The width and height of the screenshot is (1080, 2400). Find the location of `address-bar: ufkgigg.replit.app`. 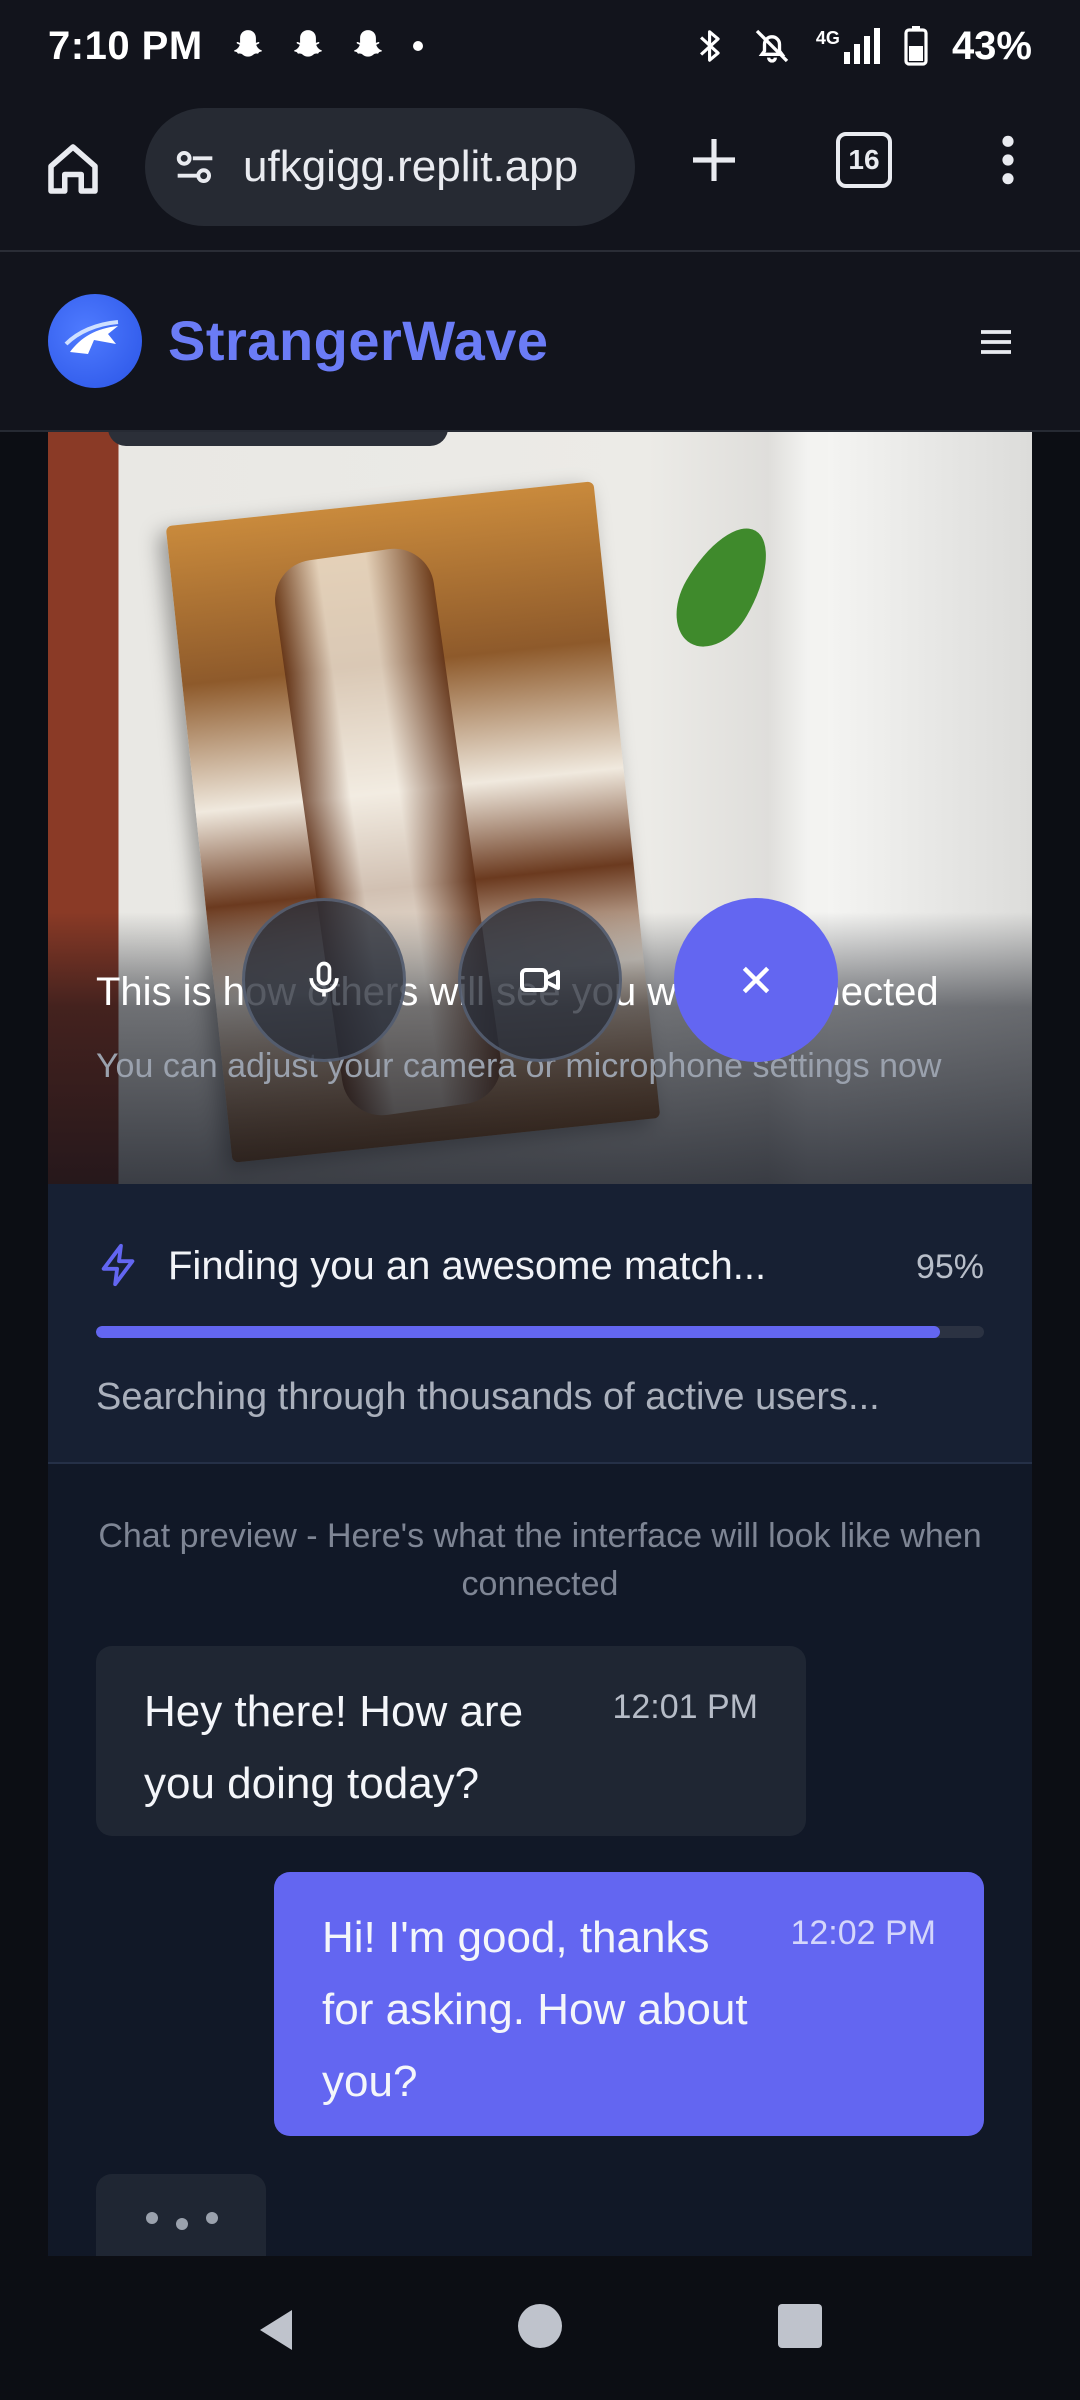

address-bar: ufkgigg.replit.app is located at coordinates (390, 167).